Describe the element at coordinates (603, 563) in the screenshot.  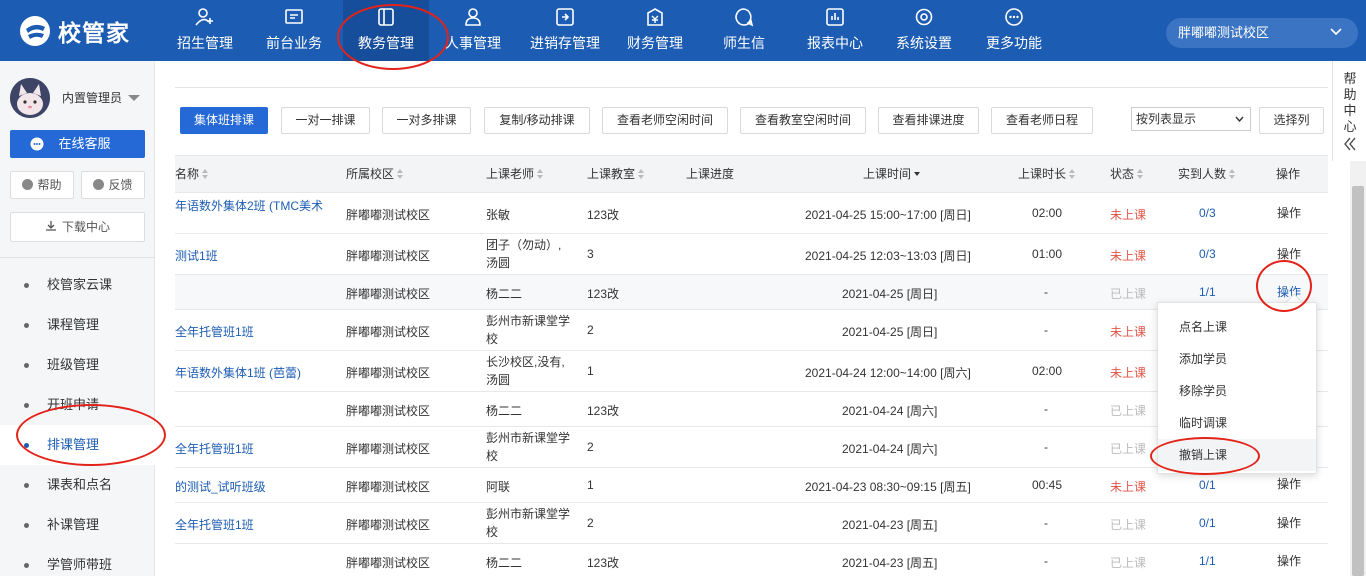
I see `room-cell: 123改` at that location.